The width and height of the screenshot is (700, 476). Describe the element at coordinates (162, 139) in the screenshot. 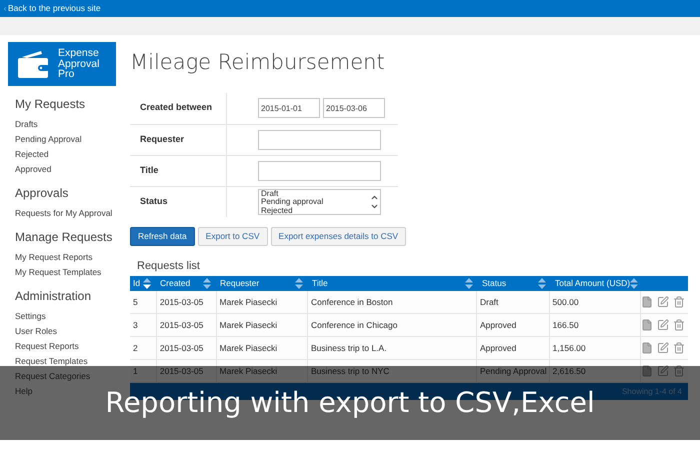

I see `filter-label: Requester` at that location.